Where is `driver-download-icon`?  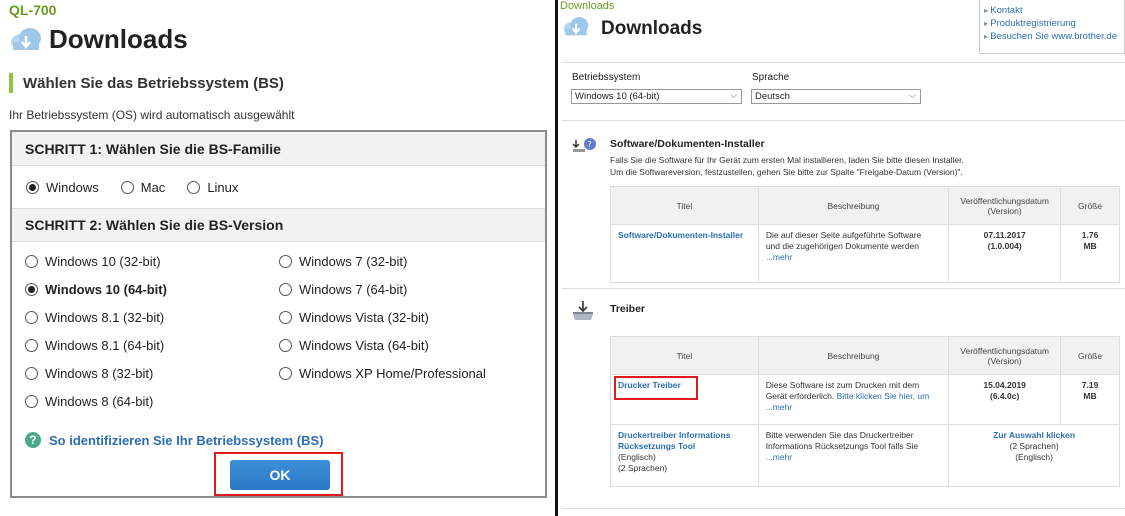 driver-download-icon is located at coordinates (583, 313).